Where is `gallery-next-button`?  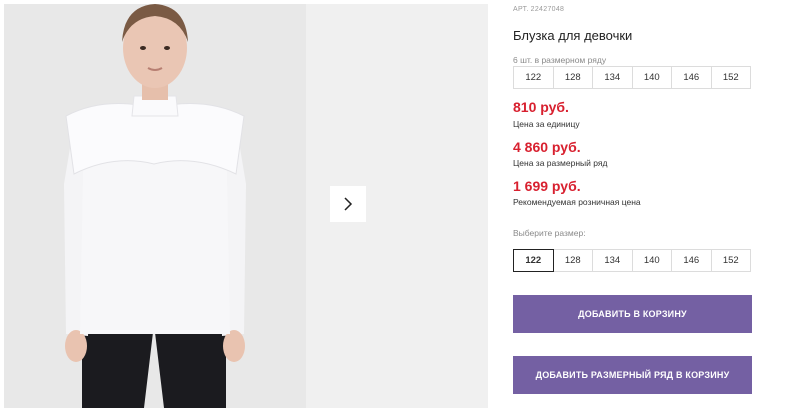 gallery-next-button is located at coordinates (348, 204).